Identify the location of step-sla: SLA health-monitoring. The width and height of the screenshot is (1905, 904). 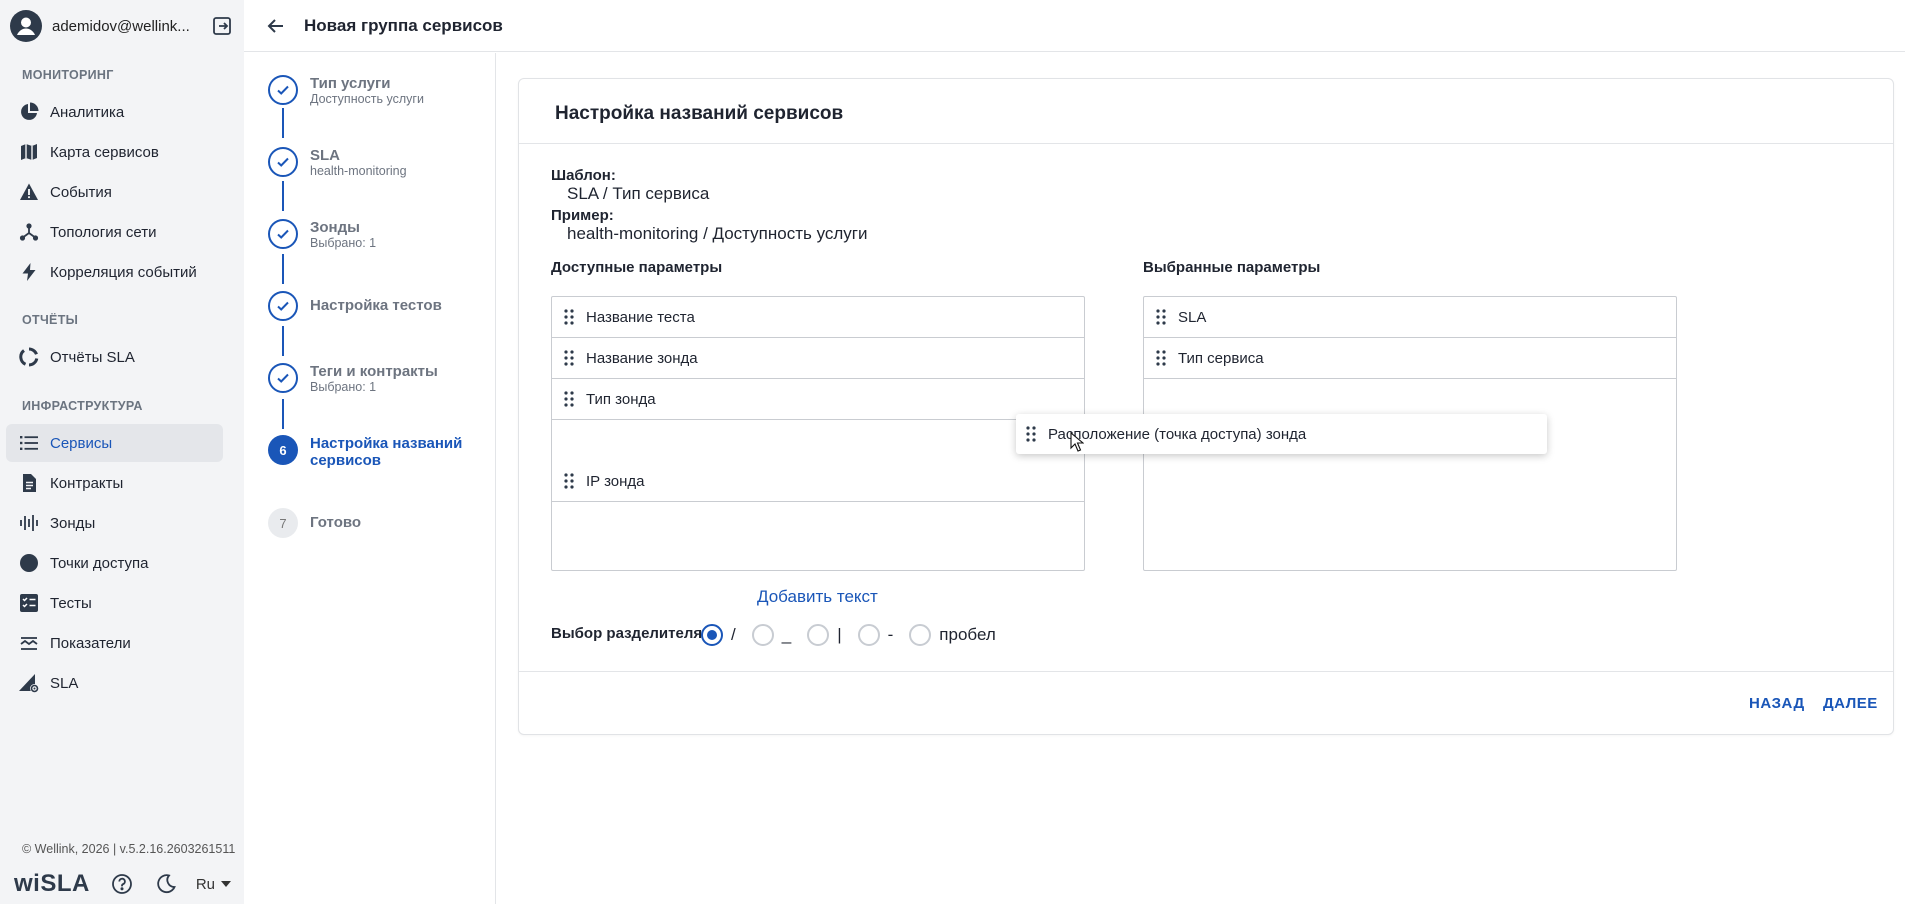
(337, 163).